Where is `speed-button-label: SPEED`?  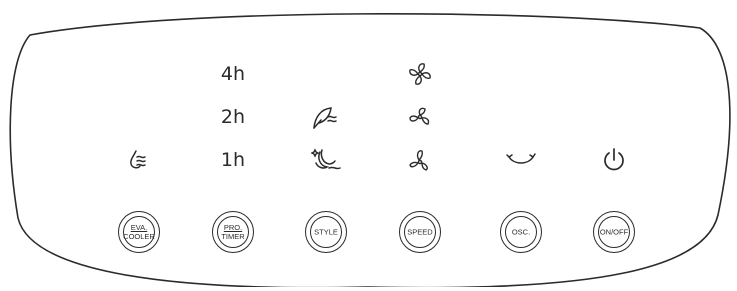 speed-button-label: SPEED is located at coordinates (420, 232).